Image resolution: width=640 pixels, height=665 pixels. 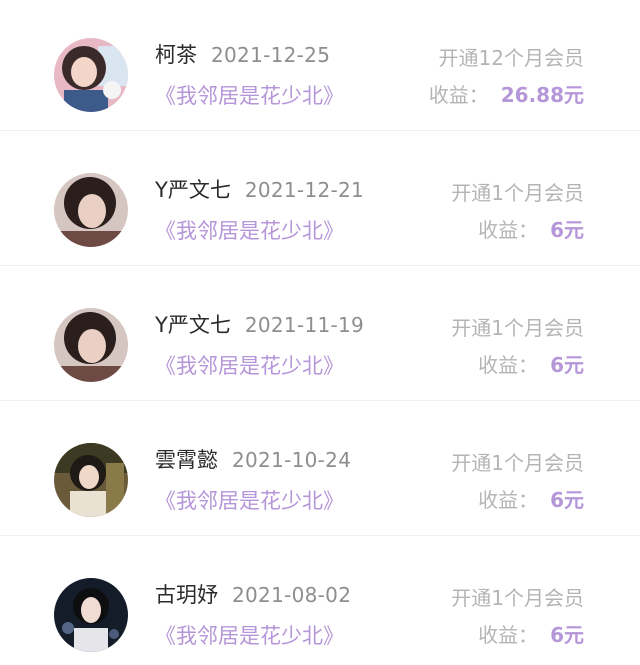 What do you see at coordinates (304, 190) in the screenshot?
I see `record-date: 2021-12-21` at bounding box center [304, 190].